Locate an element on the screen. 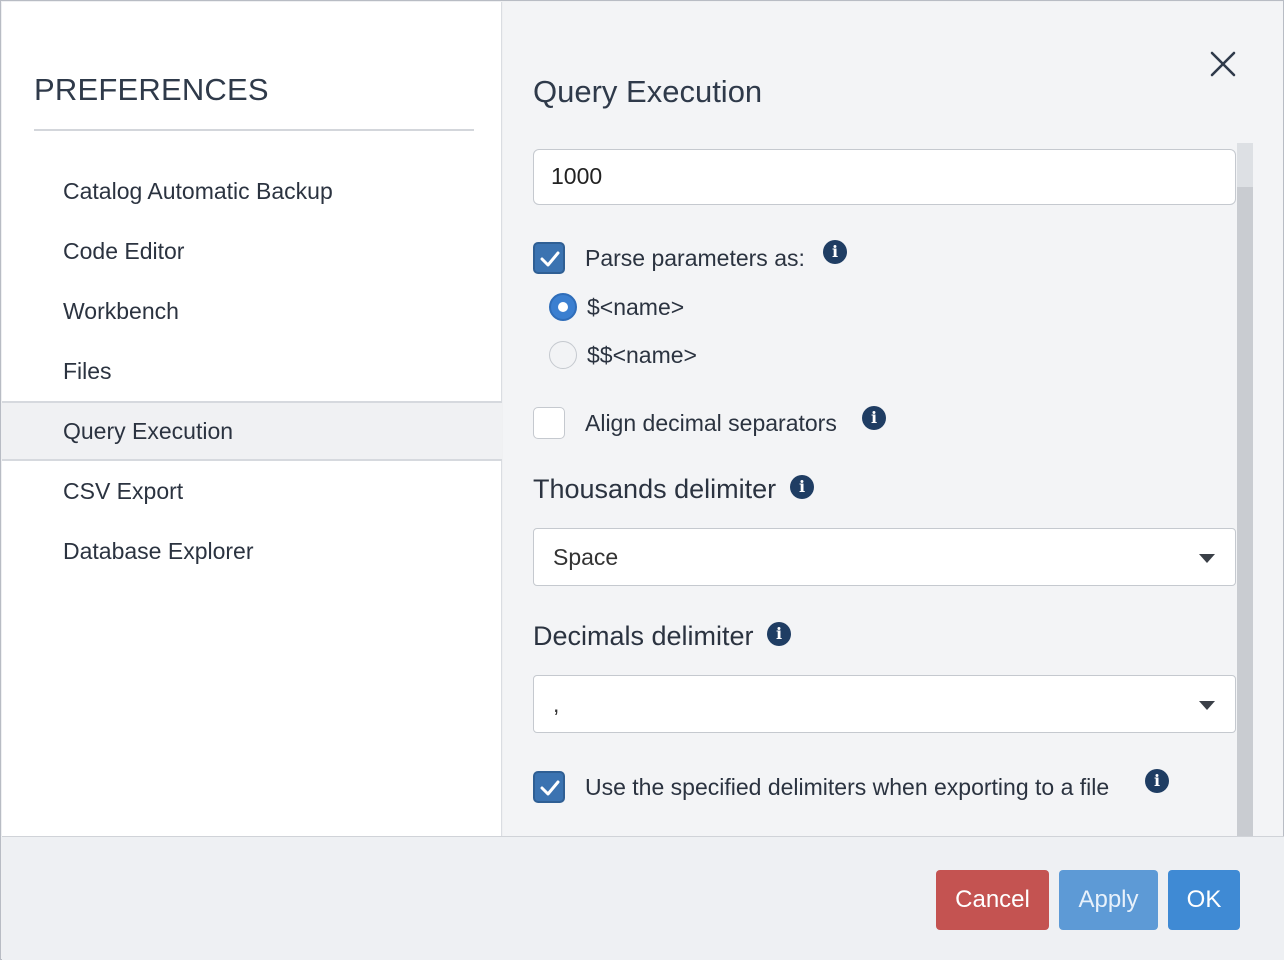 This screenshot has width=1284, height=960. cancel-button: Cancel is located at coordinates (992, 900).